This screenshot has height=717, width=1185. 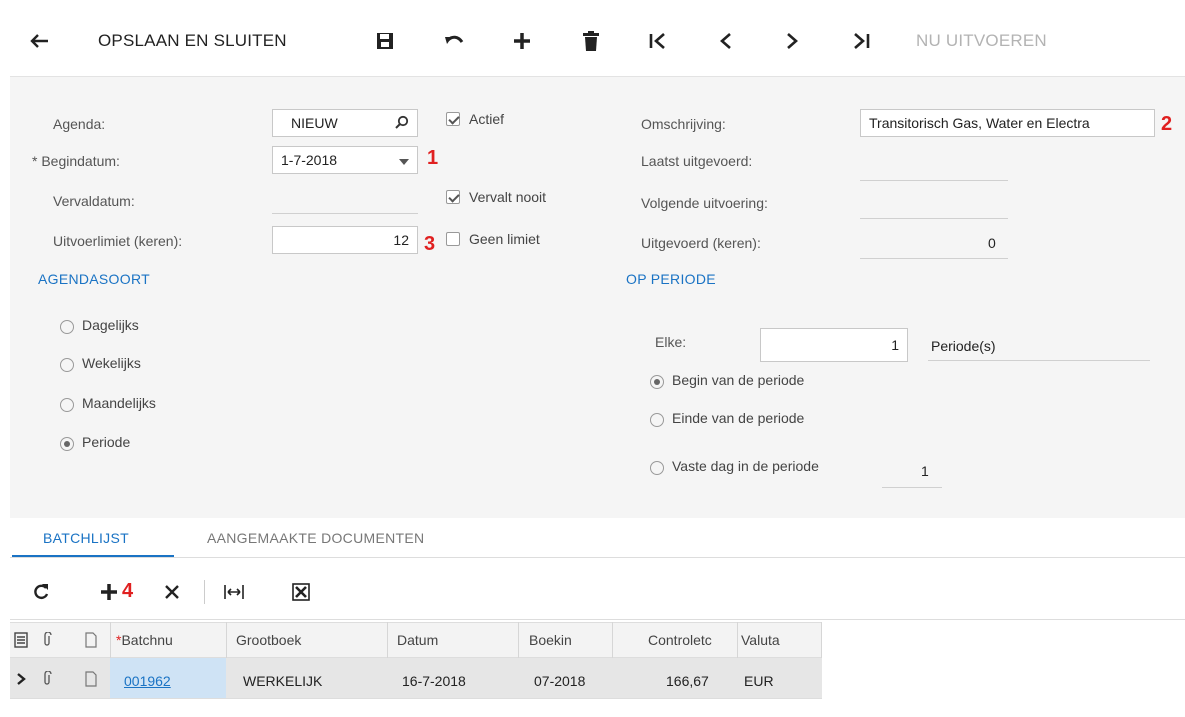 What do you see at coordinates (726, 41) in the screenshot?
I see `previous-record-icon` at bounding box center [726, 41].